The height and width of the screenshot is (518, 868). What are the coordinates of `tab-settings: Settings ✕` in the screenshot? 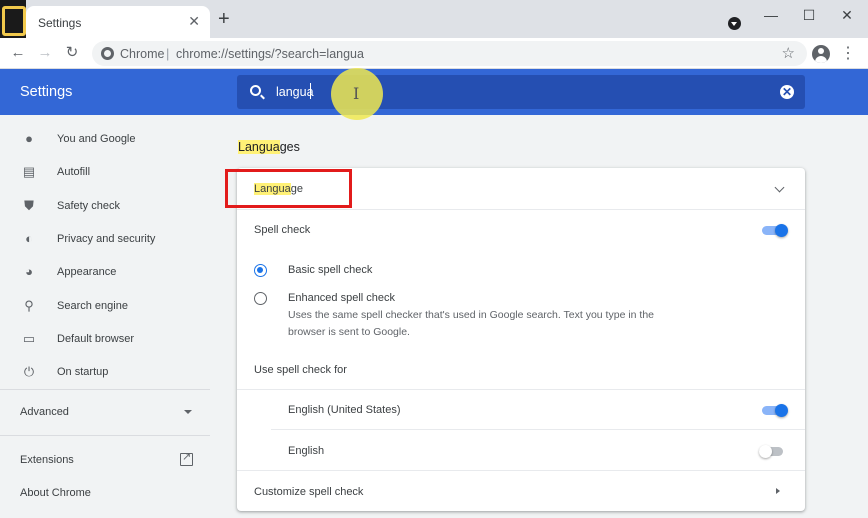 It's located at (118, 22).